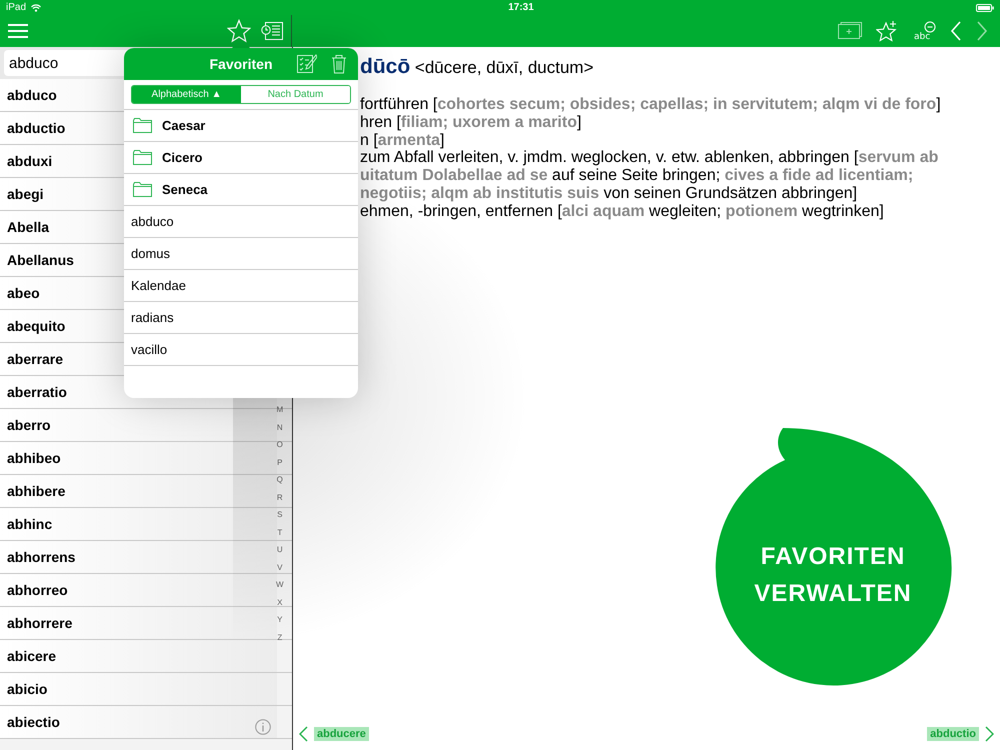 Image resolution: width=1000 pixels, height=750 pixels. Describe the element at coordinates (280, 532) in the screenshot. I see `index-letter: T` at that location.